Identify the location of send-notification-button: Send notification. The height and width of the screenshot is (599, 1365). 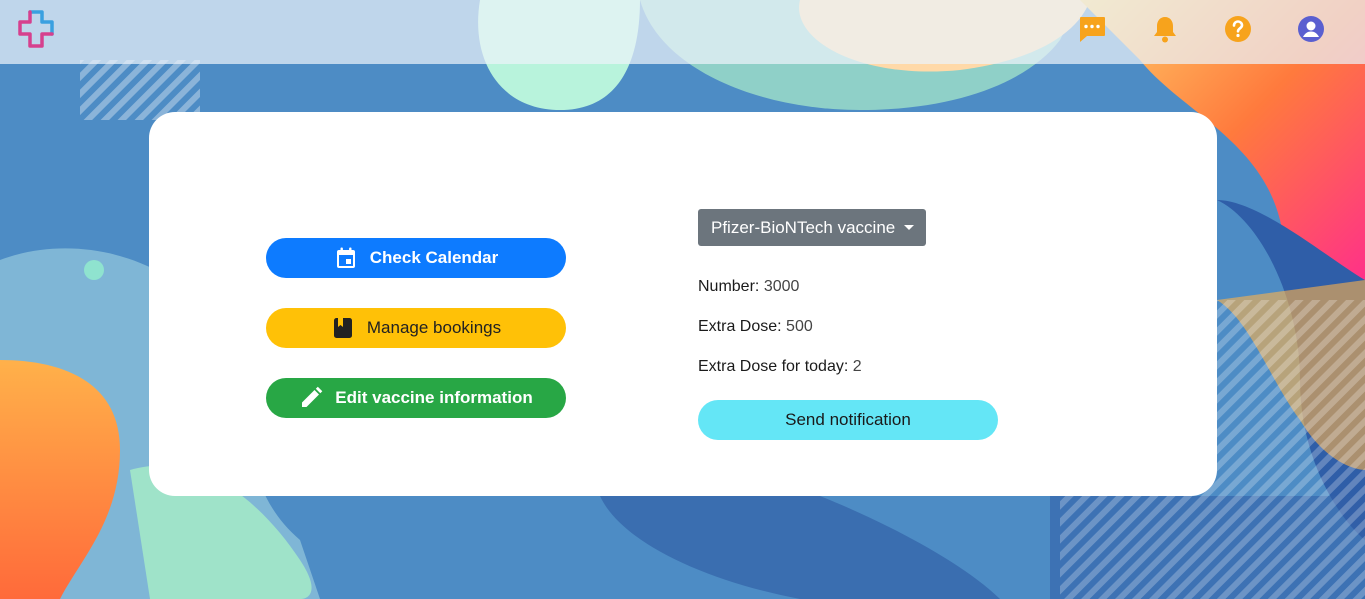
(848, 420).